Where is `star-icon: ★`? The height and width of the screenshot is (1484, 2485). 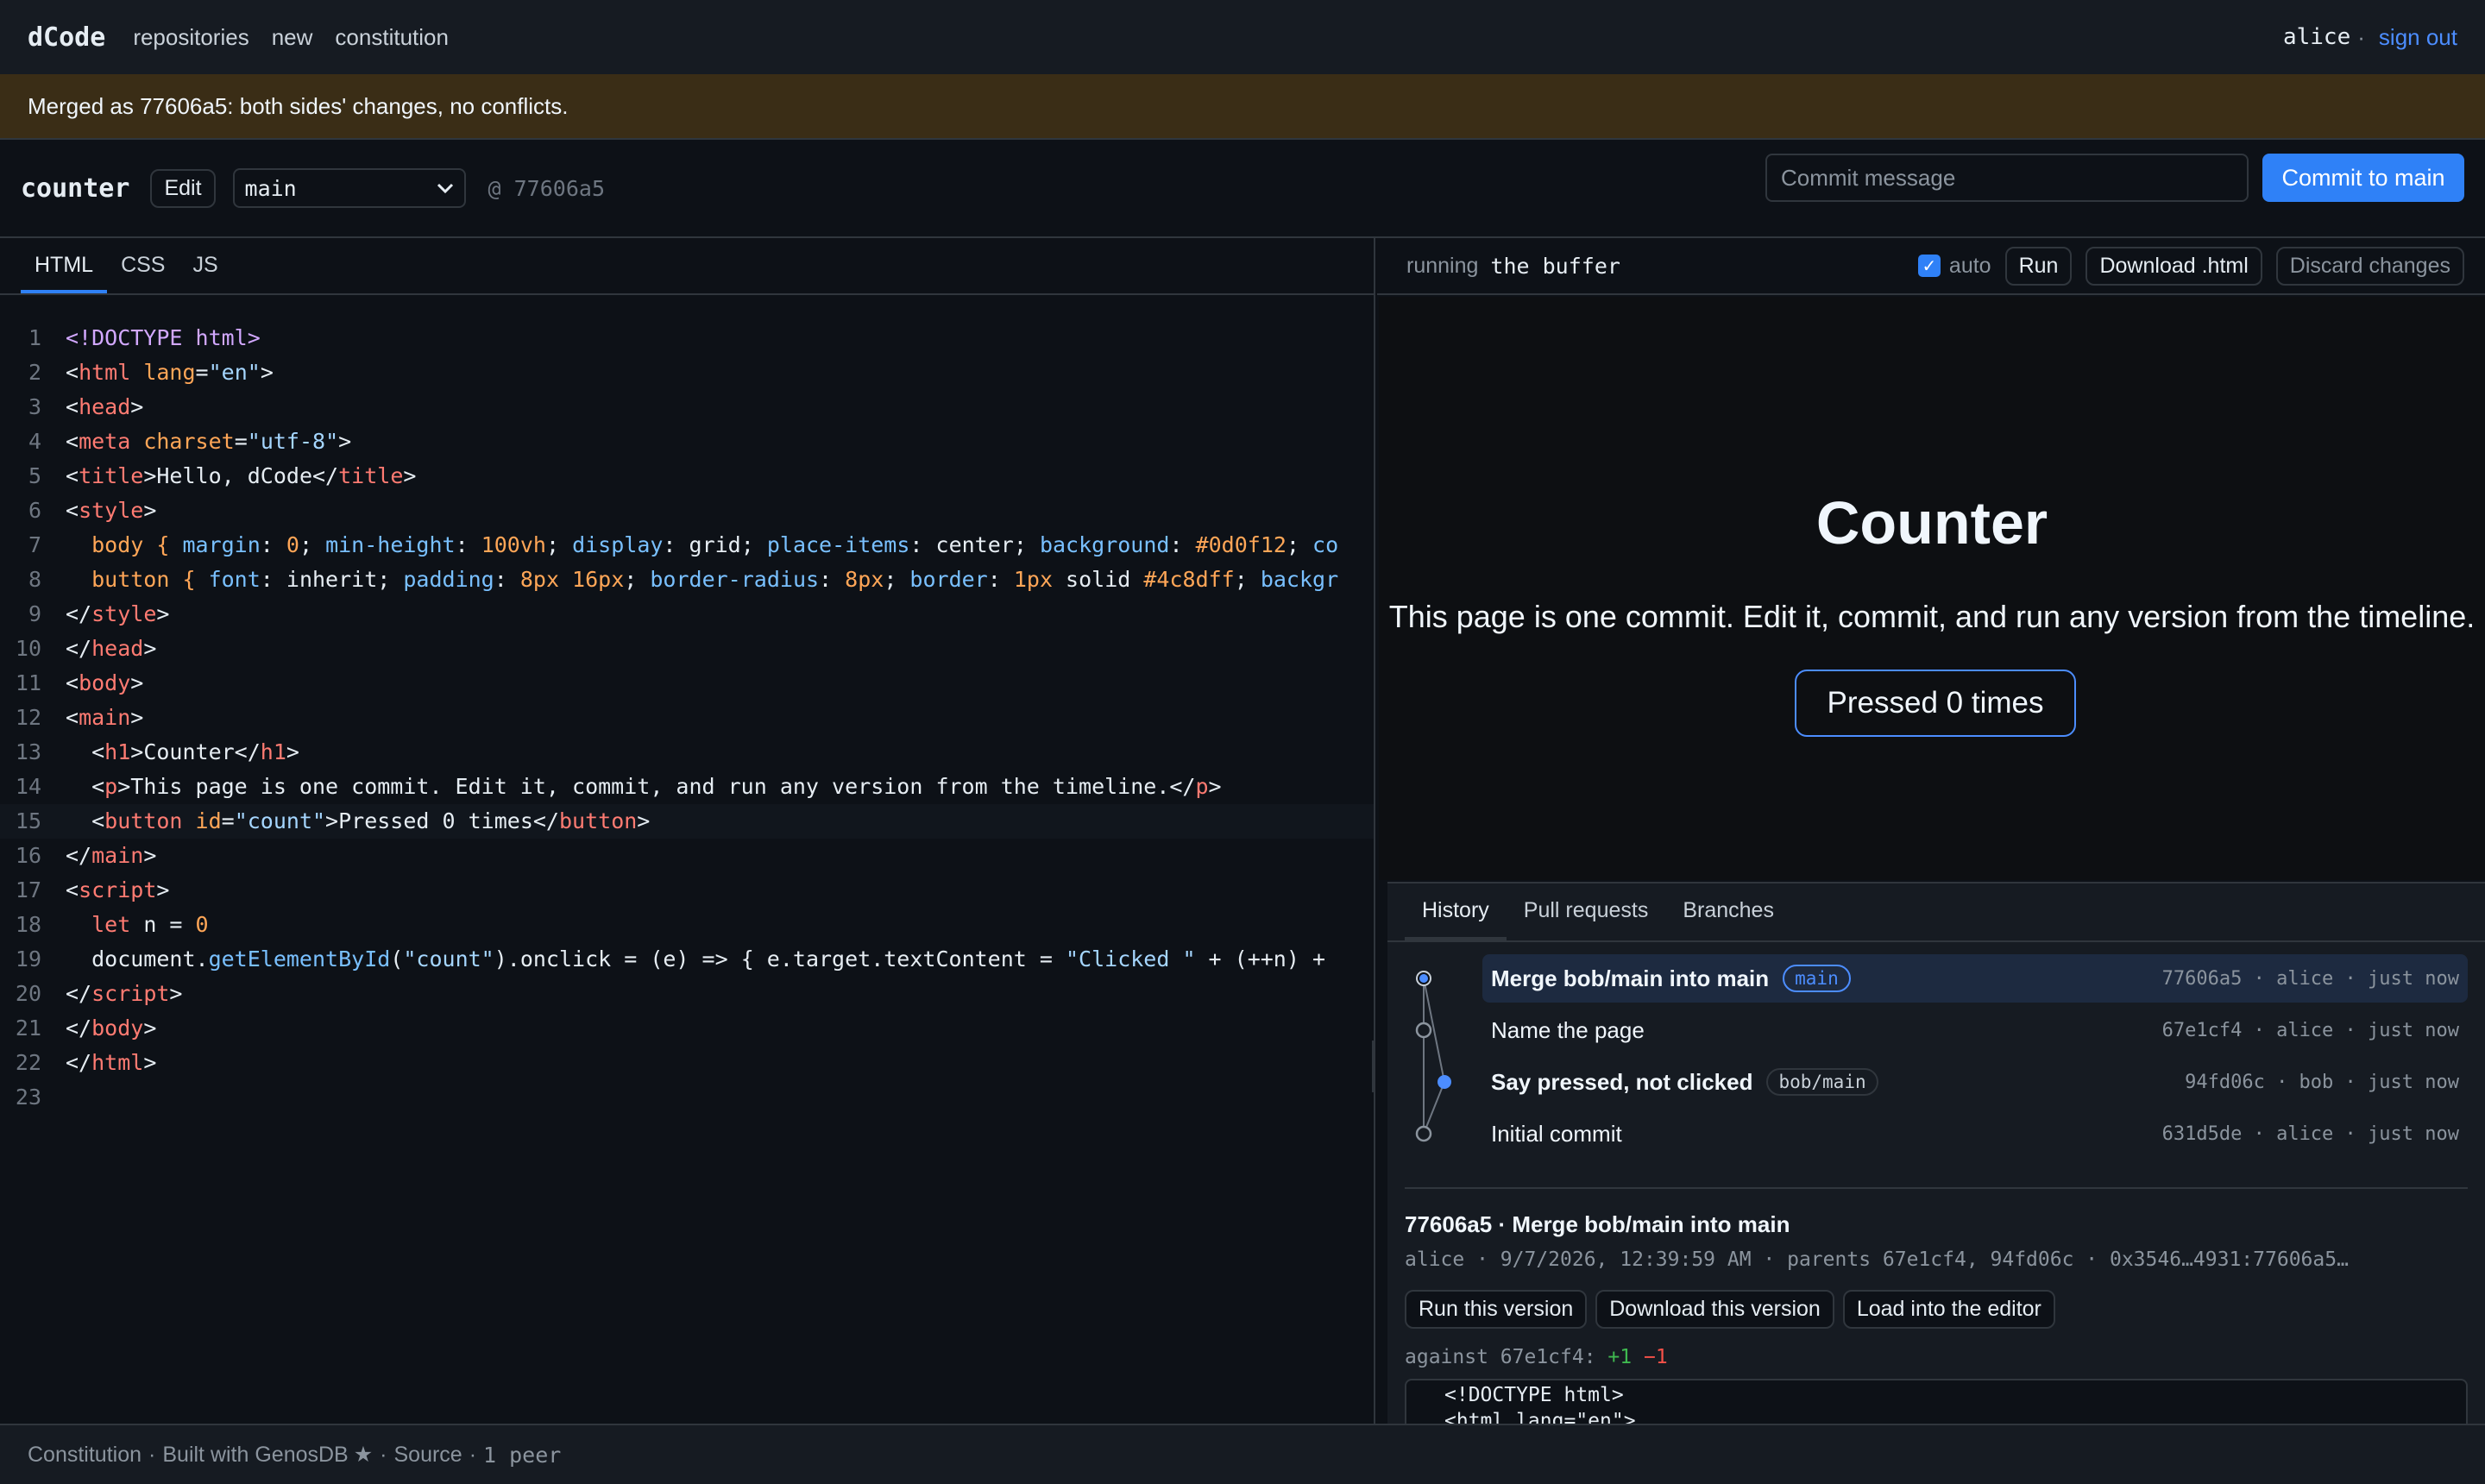 star-icon: ★ is located at coordinates (363, 1455).